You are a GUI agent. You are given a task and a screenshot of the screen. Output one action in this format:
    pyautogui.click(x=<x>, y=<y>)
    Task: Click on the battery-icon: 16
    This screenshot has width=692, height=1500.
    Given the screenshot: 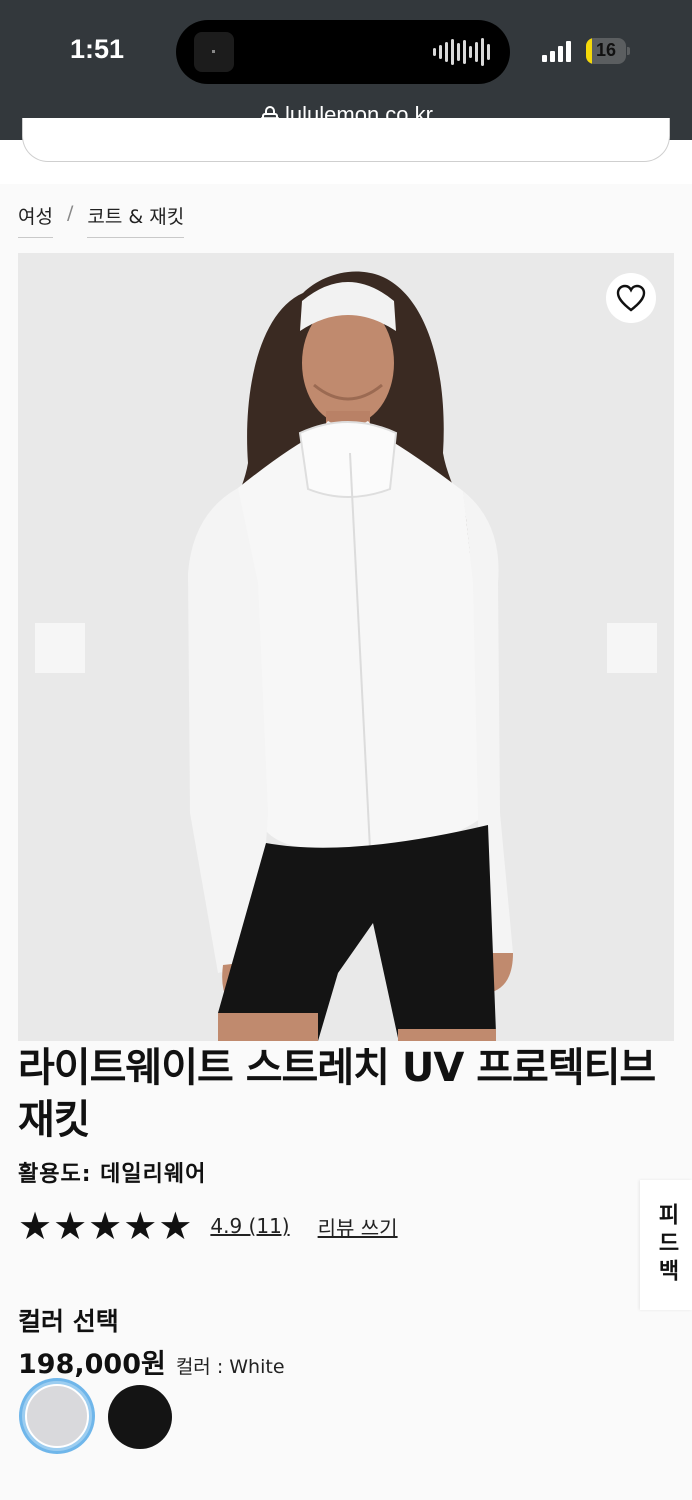 What is the action you would take?
    pyautogui.click(x=606, y=51)
    